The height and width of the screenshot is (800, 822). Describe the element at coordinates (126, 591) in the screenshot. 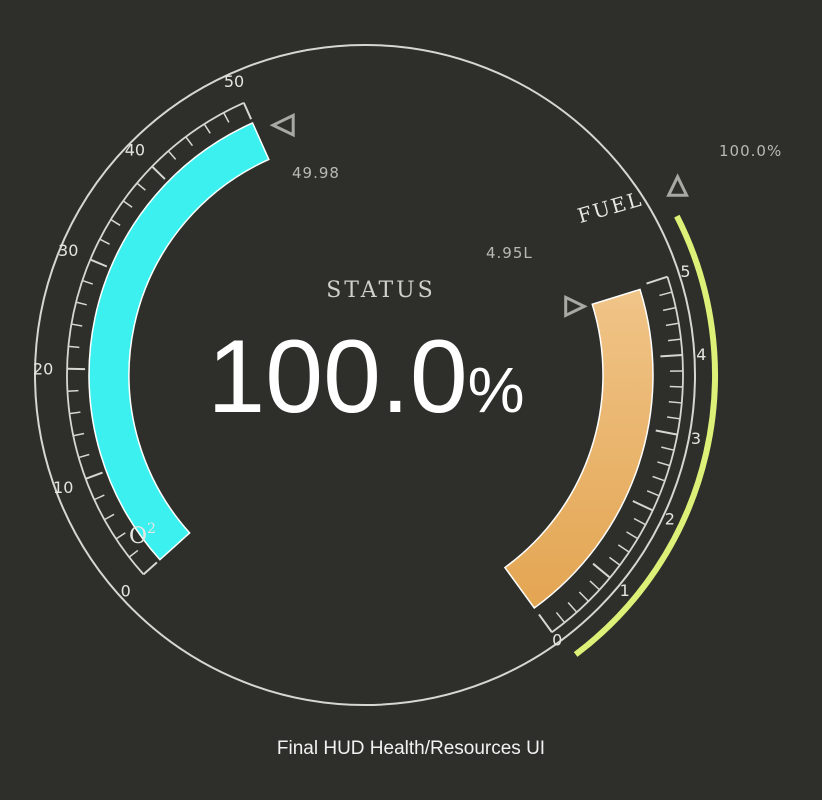

I see `oxygen-scale-label: 0` at that location.